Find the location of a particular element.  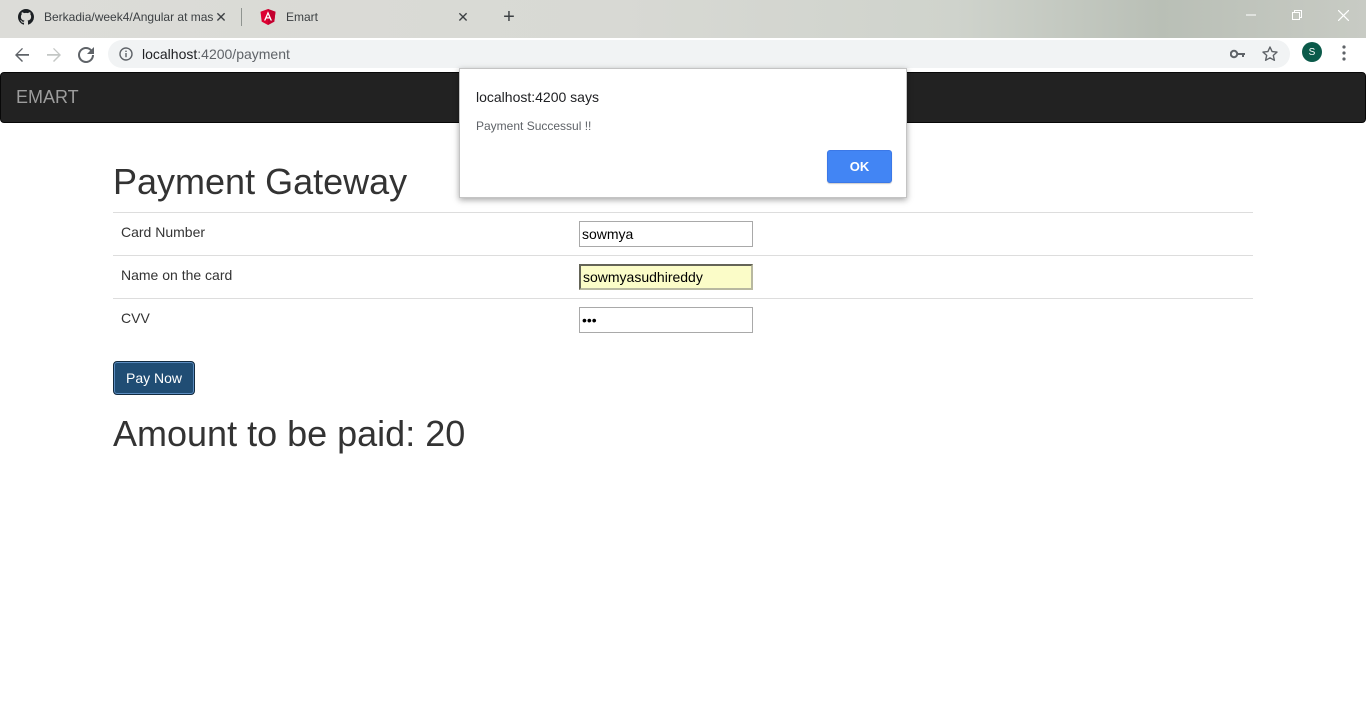

restore-icon is located at coordinates (1297, 15).